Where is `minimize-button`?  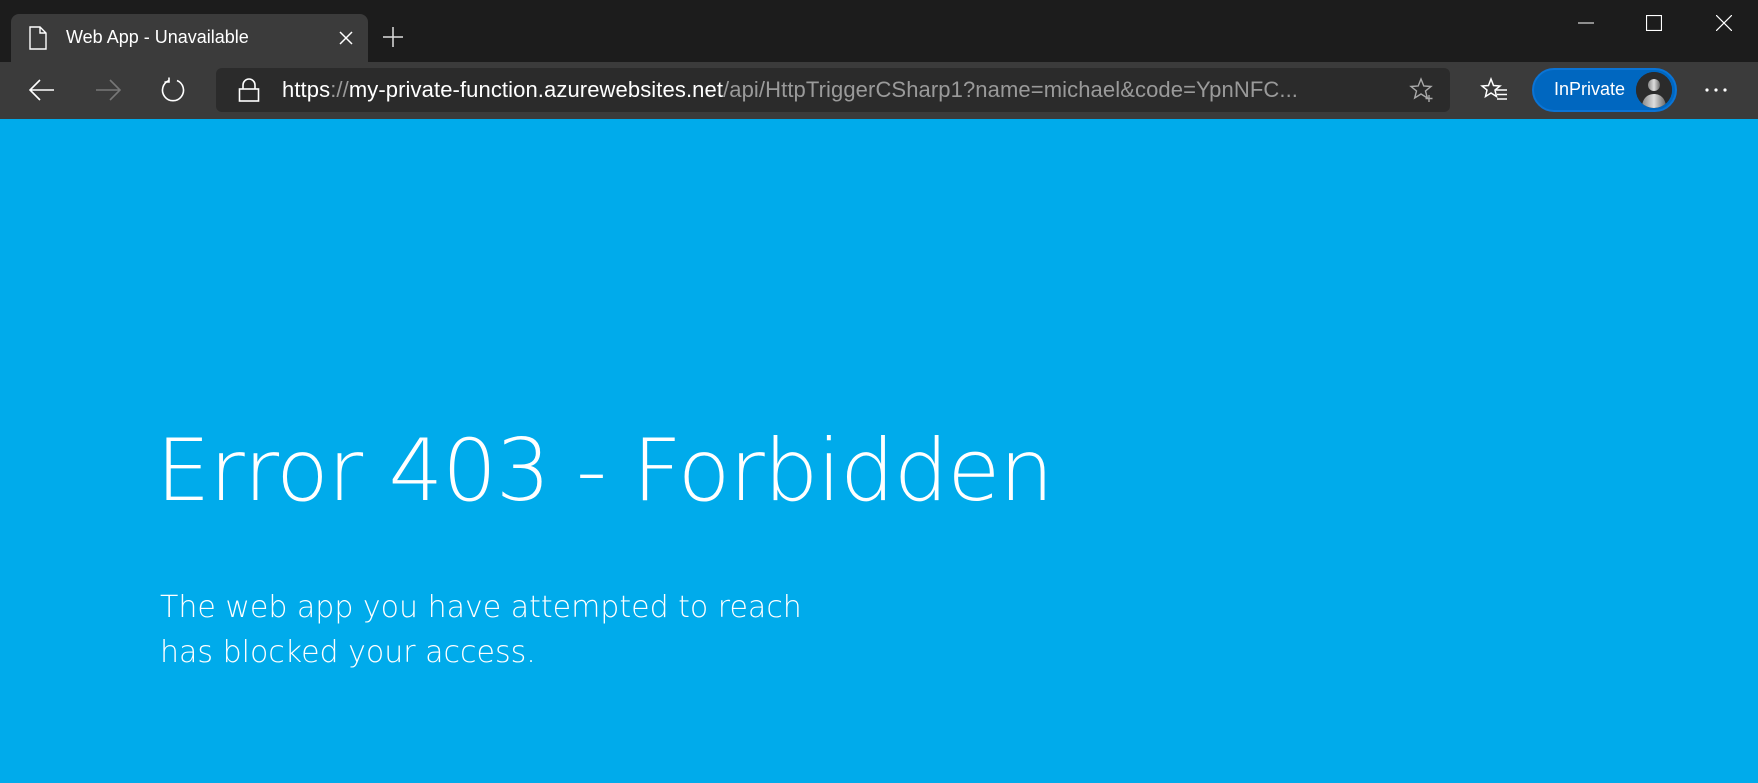
minimize-button is located at coordinates (1586, 23).